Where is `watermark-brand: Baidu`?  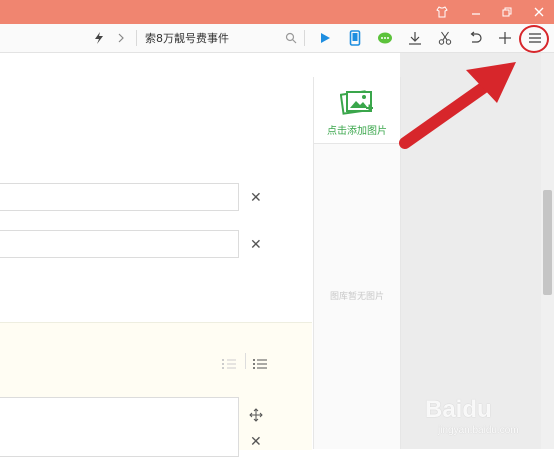
watermark-brand: Baidu is located at coordinates (458, 409).